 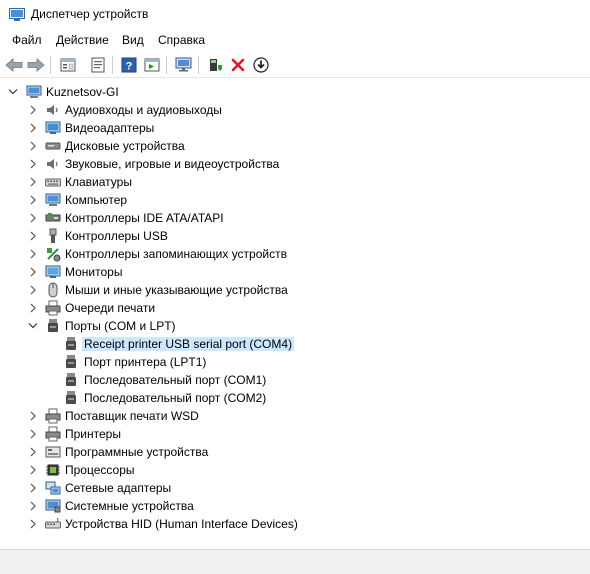 I want to click on menu-bar: Файл Действие Вид Справка, so click(x=295, y=40).